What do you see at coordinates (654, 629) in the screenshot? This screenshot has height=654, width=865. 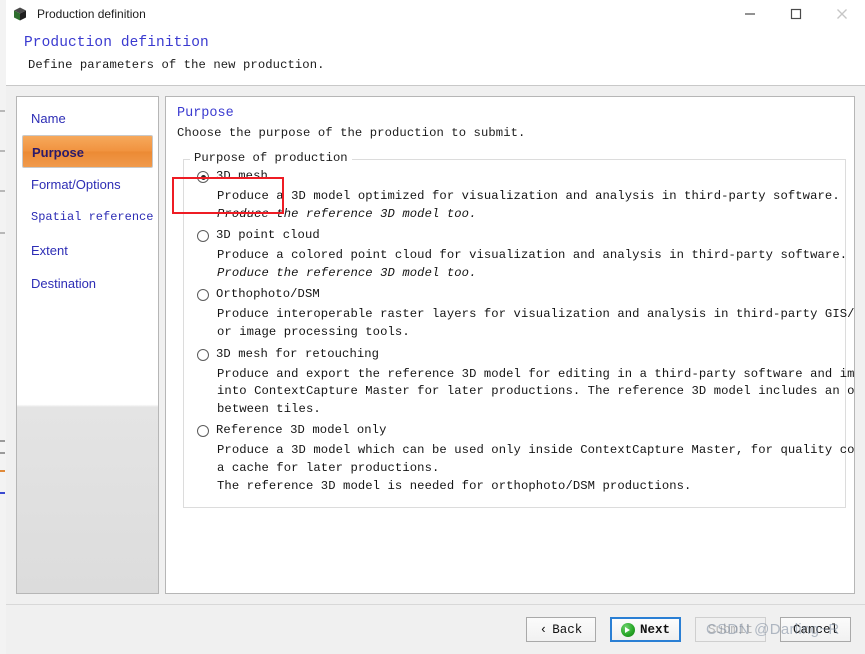 I see `next-button-label: Next` at bounding box center [654, 629].